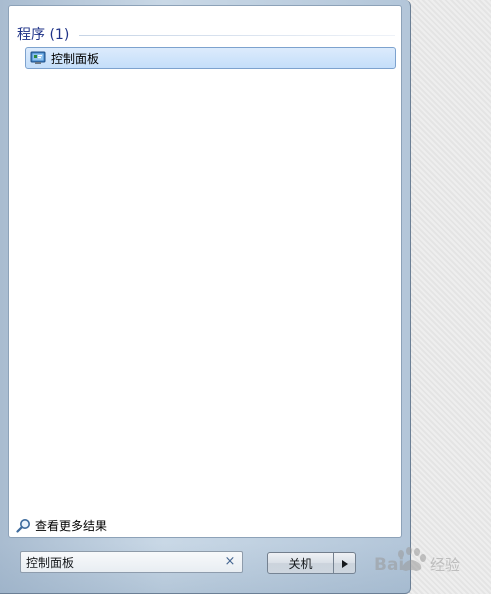 The height and width of the screenshot is (594, 491). I want to click on search-box: ×, so click(131, 562).